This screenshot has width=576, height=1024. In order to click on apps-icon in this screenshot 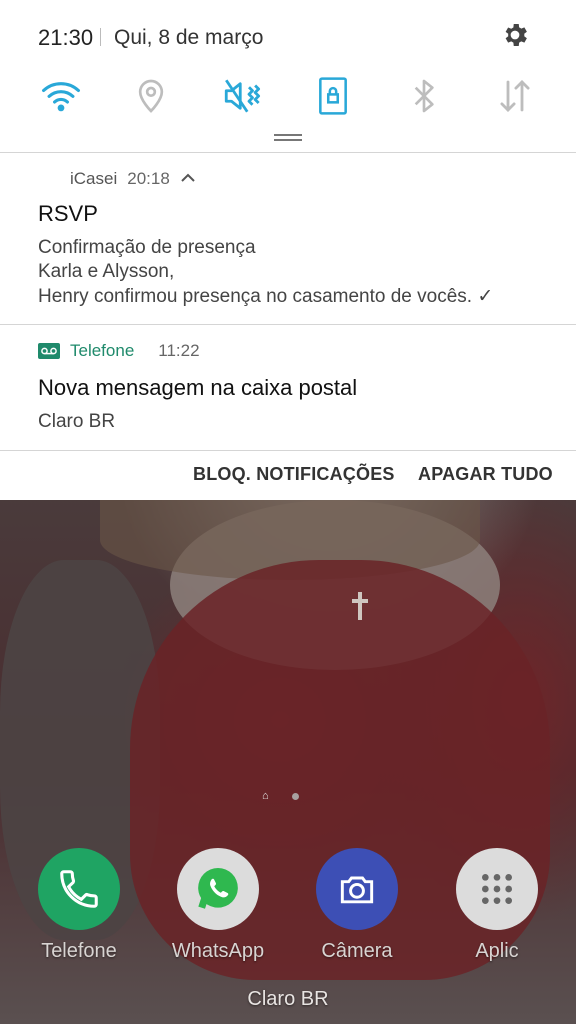, I will do `click(497, 889)`.